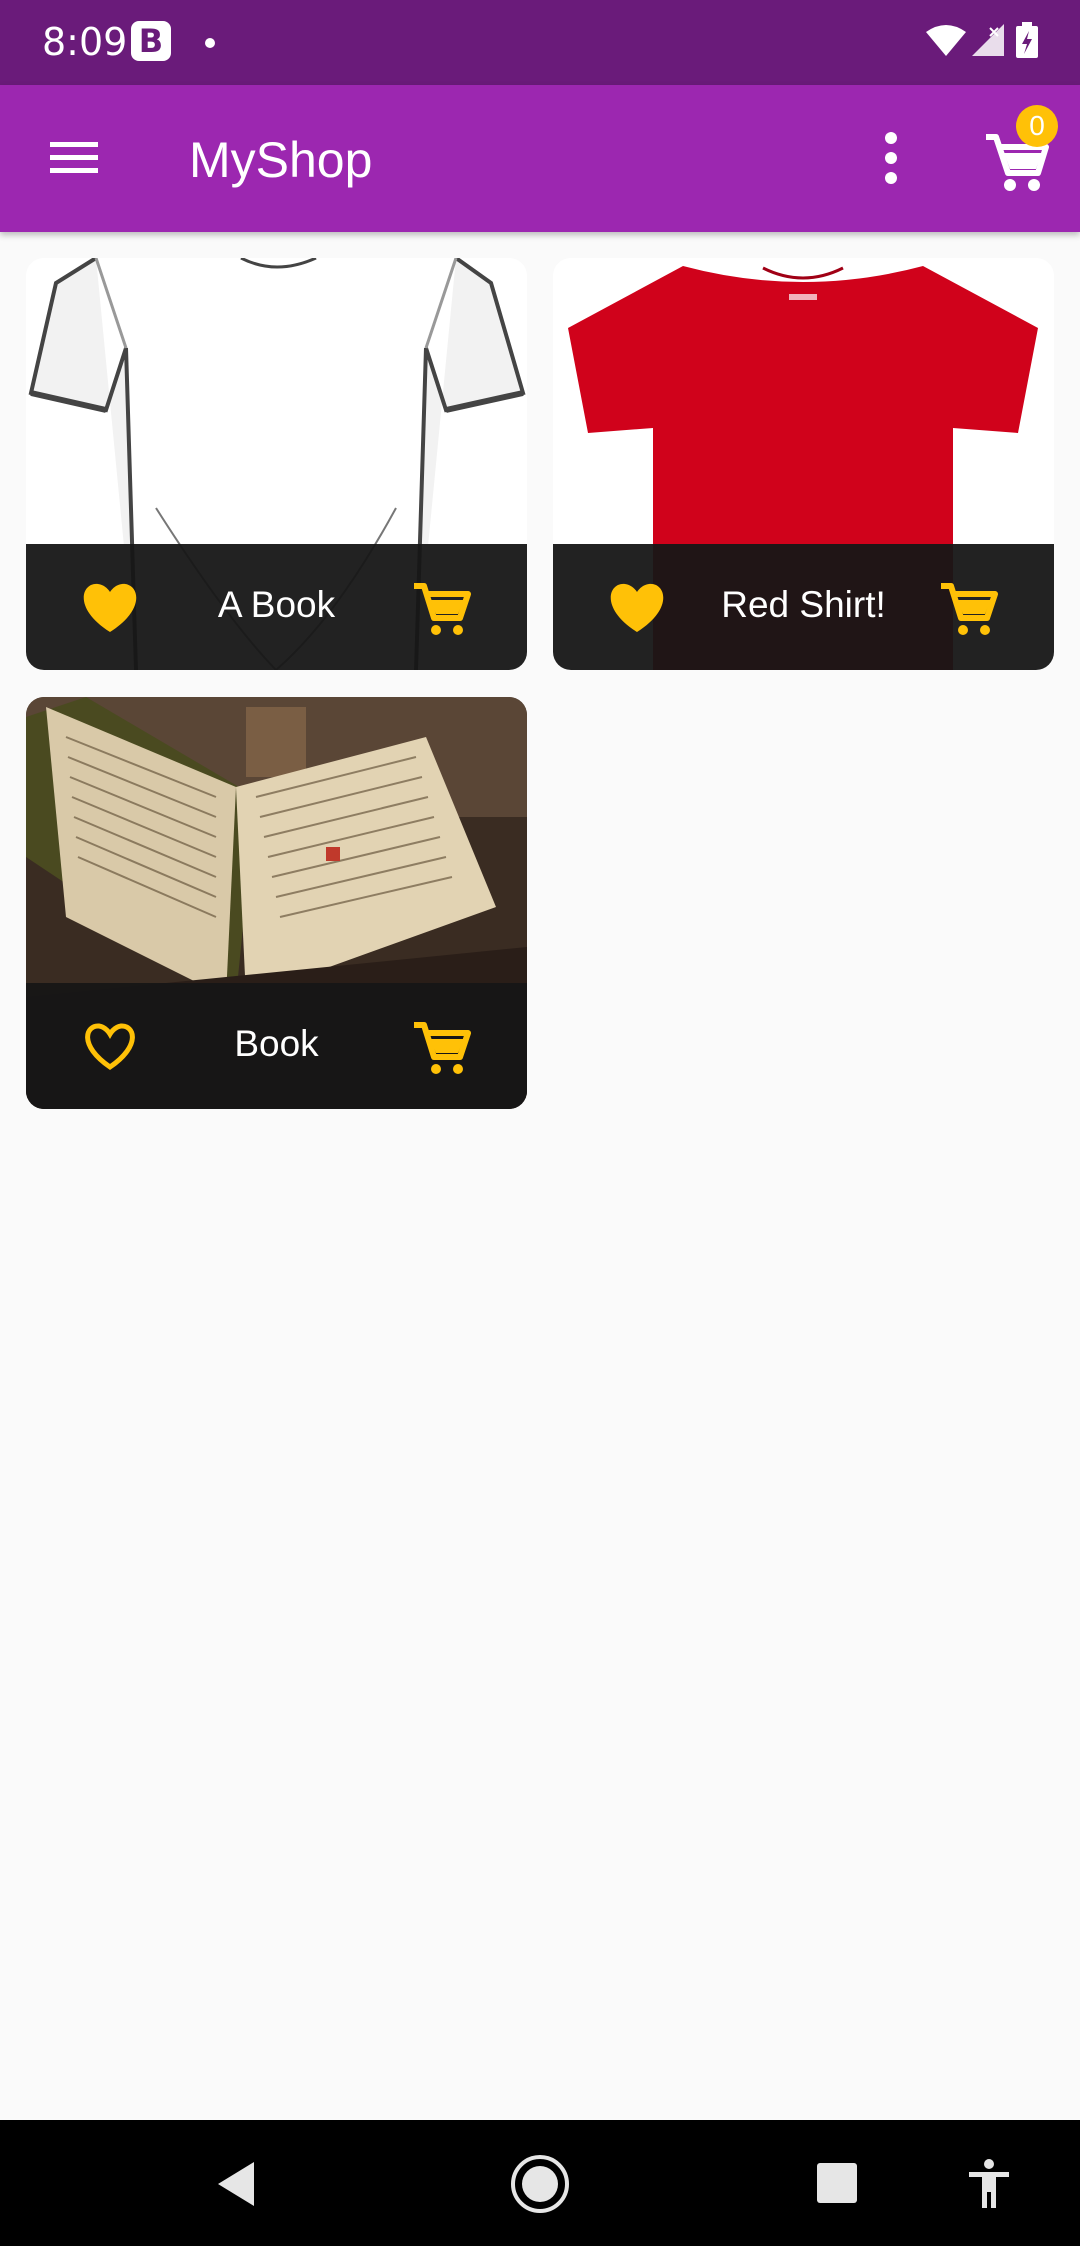 The width and height of the screenshot is (1080, 2246). Describe the element at coordinates (837, 2183) in the screenshot. I see `recents-icon` at that location.